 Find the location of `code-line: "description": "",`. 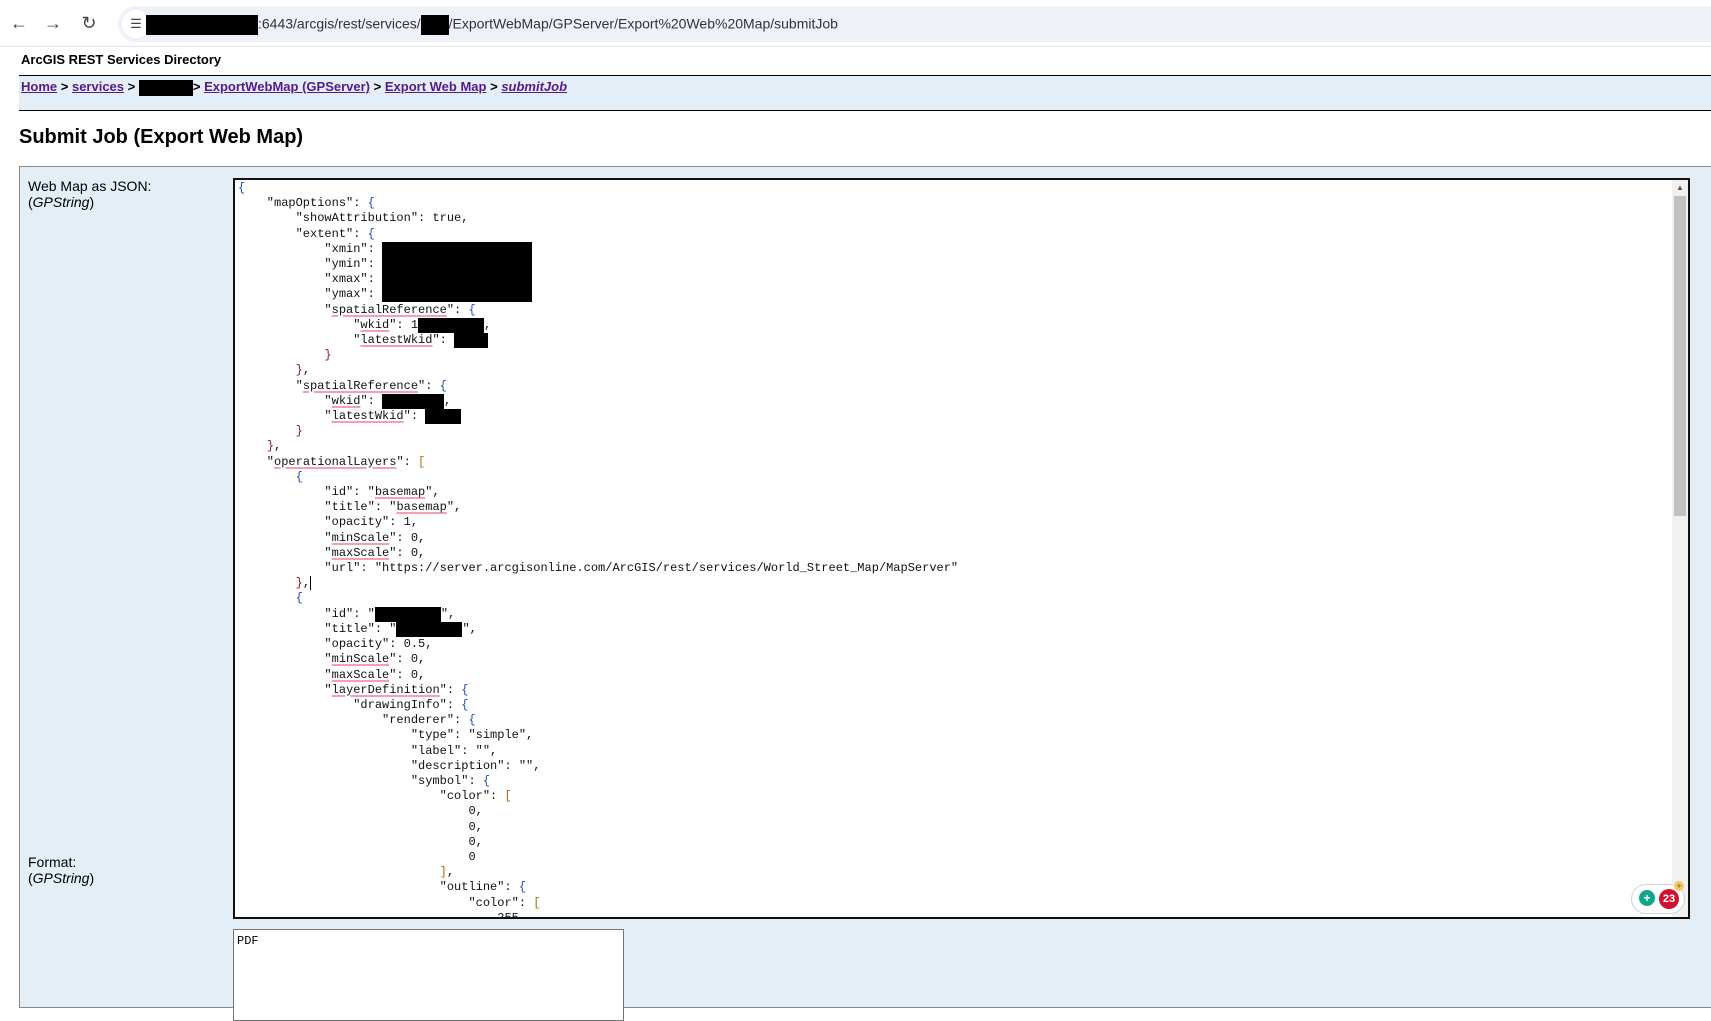

code-line: "description": "", is located at coordinates (389, 765).